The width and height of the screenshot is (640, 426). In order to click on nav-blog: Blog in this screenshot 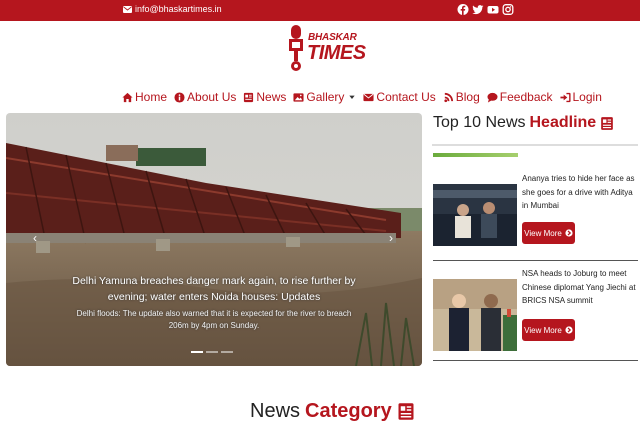, I will do `click(461, 97)`.